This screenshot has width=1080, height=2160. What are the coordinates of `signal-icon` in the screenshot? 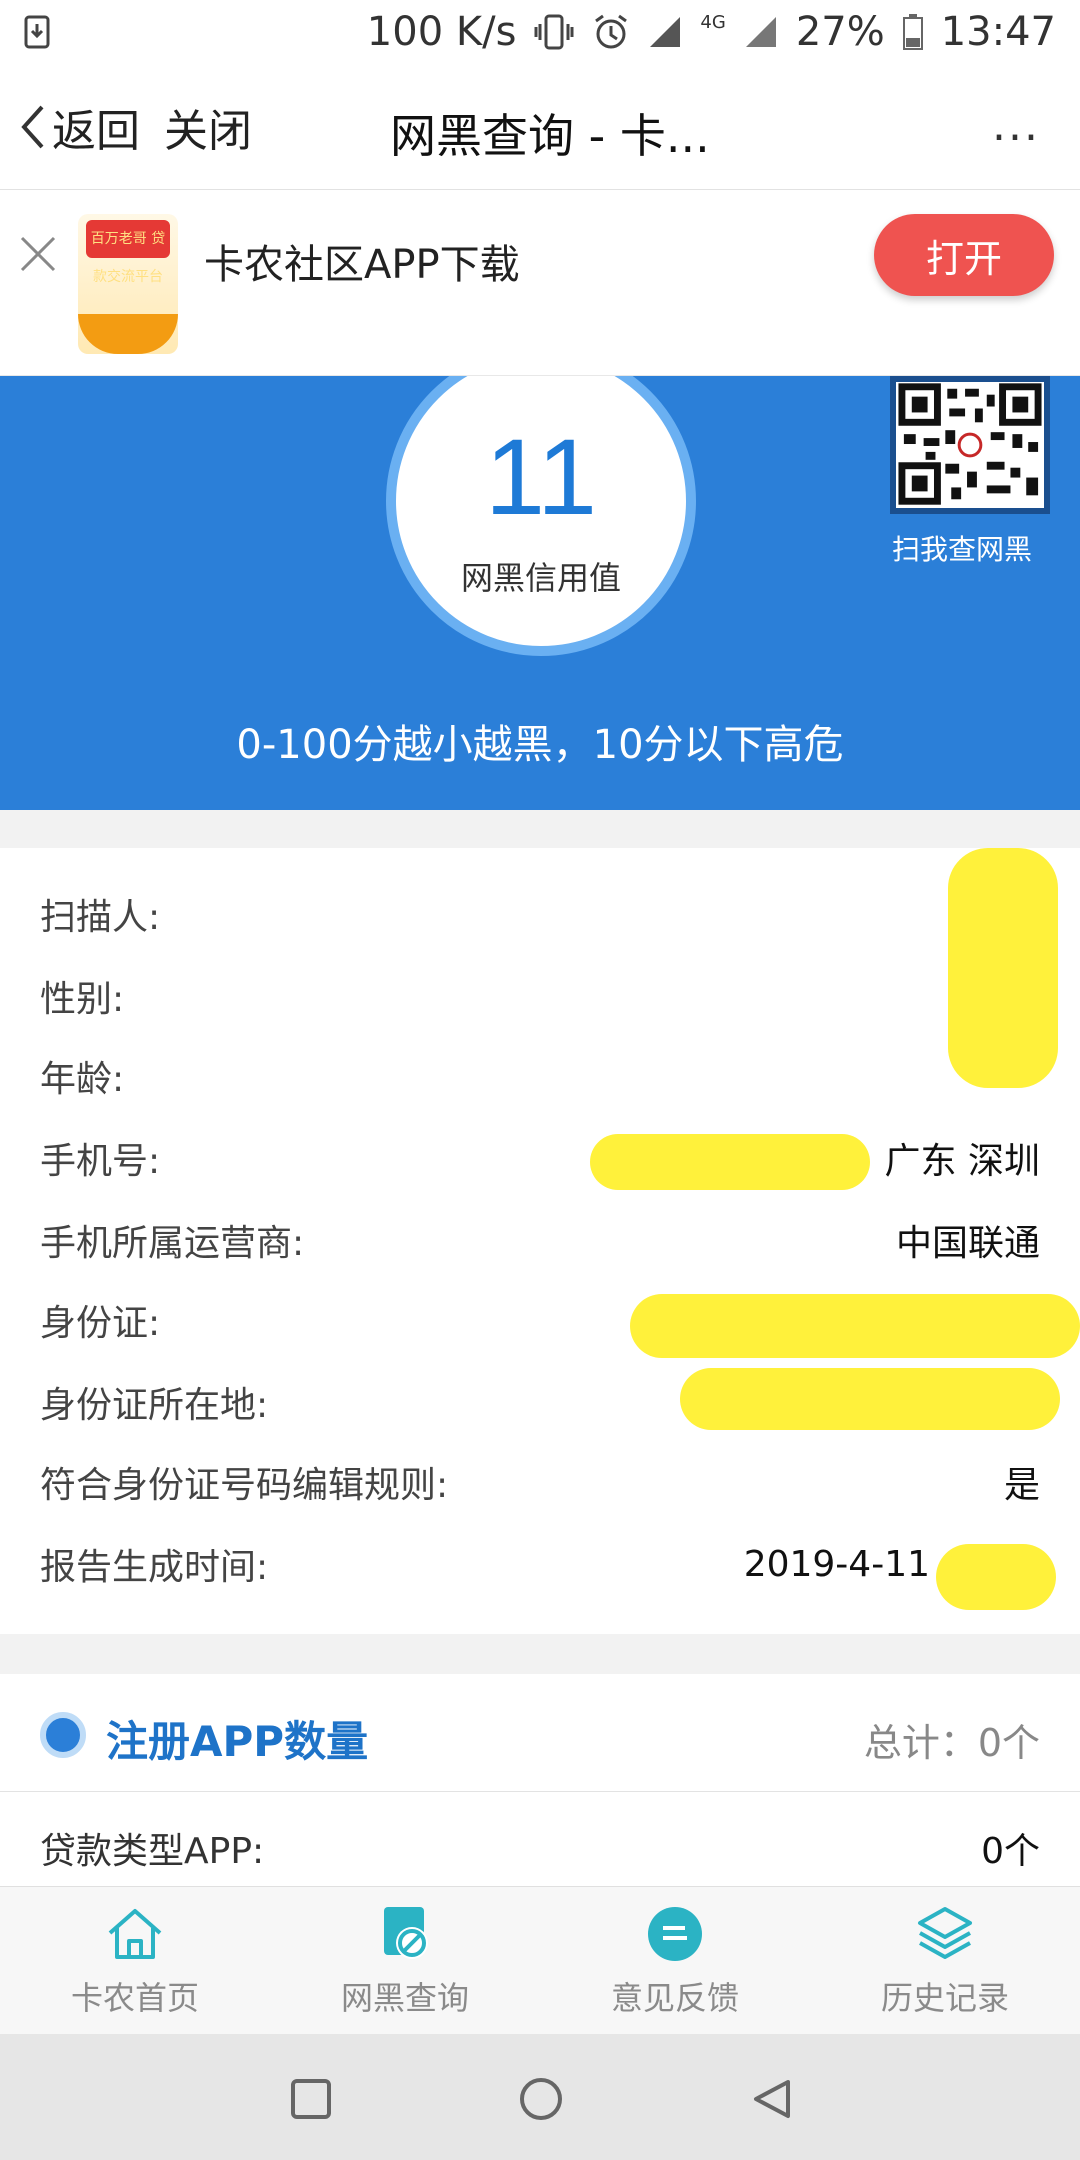 It's located at (665, 32).